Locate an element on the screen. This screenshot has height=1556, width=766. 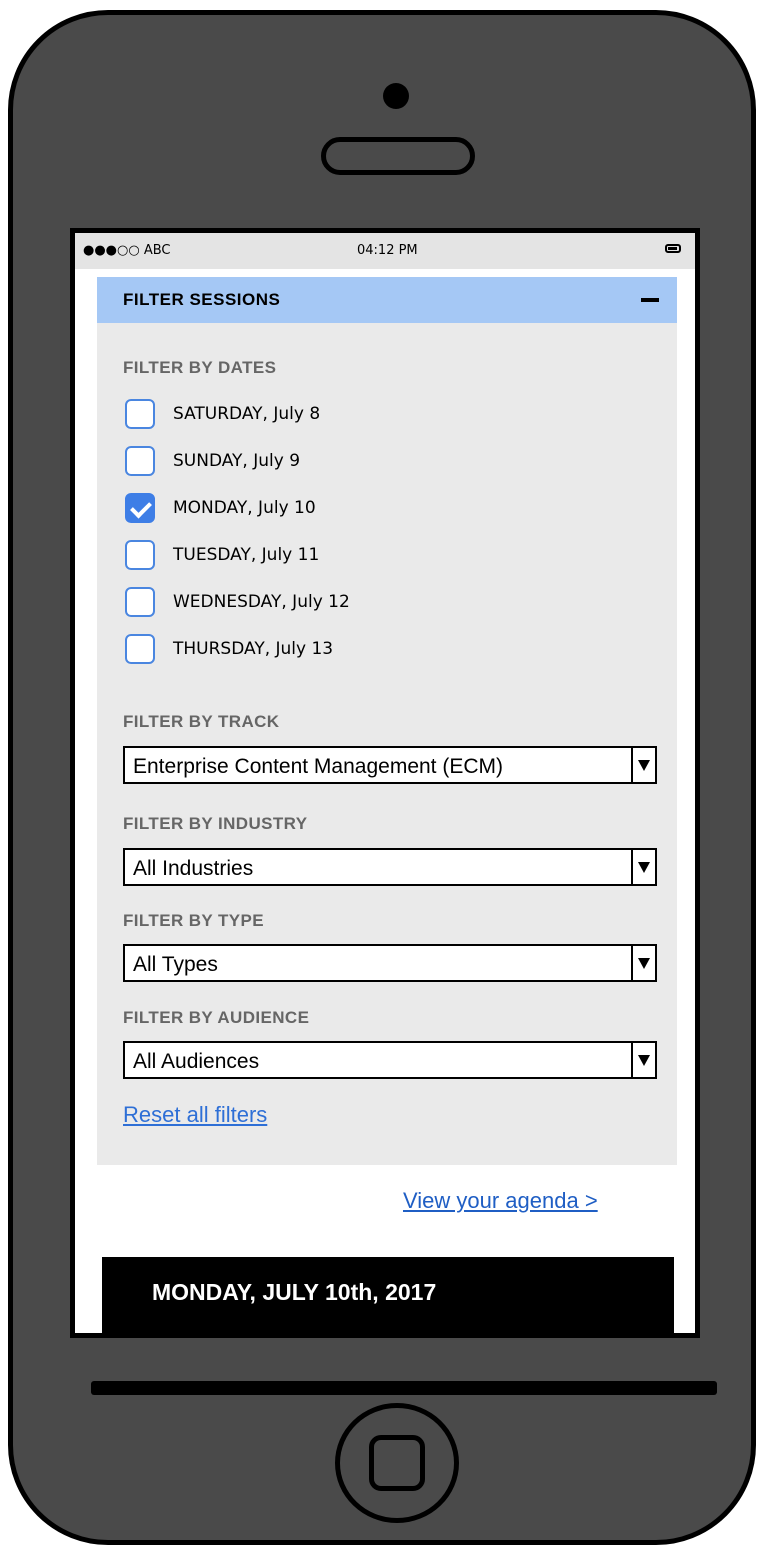
day-title: MONDAY, JULY 10th, 2017 is located at coordinates (294, 1292).